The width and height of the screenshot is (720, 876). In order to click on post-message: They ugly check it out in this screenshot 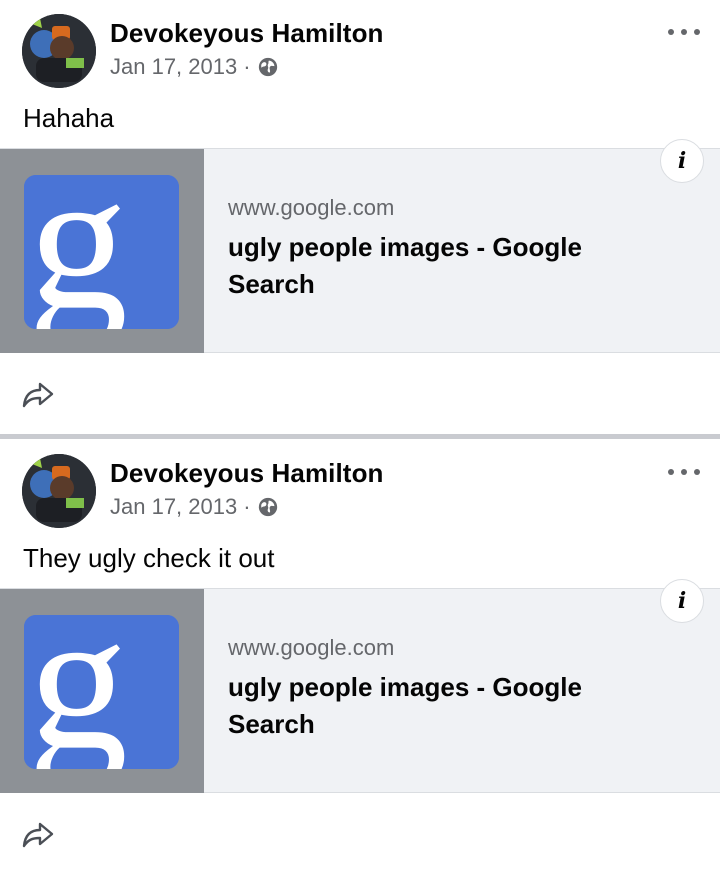, I will do `click(149, 558)`.